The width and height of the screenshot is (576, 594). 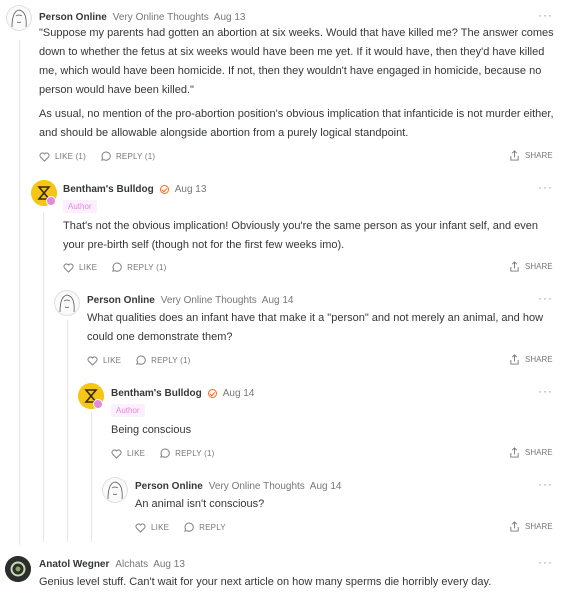 What do you see at coordinates (212, 527) in the screenshot?
I see `reply-label: REPLY` at bounding box center [212, 527].